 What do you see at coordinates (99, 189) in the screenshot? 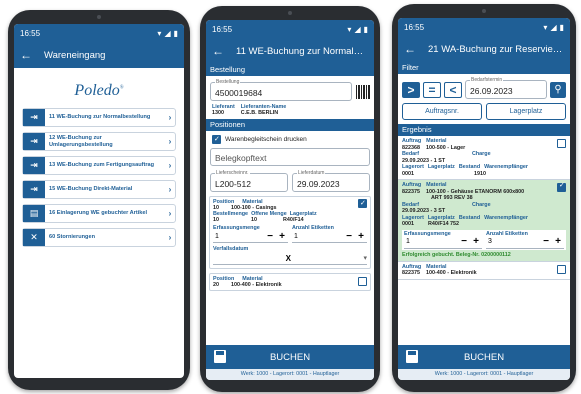
I see `menu-item-15: ⇥ 15 WE-Buchung Direkt-Material ›` at bounding box center [99, 189].